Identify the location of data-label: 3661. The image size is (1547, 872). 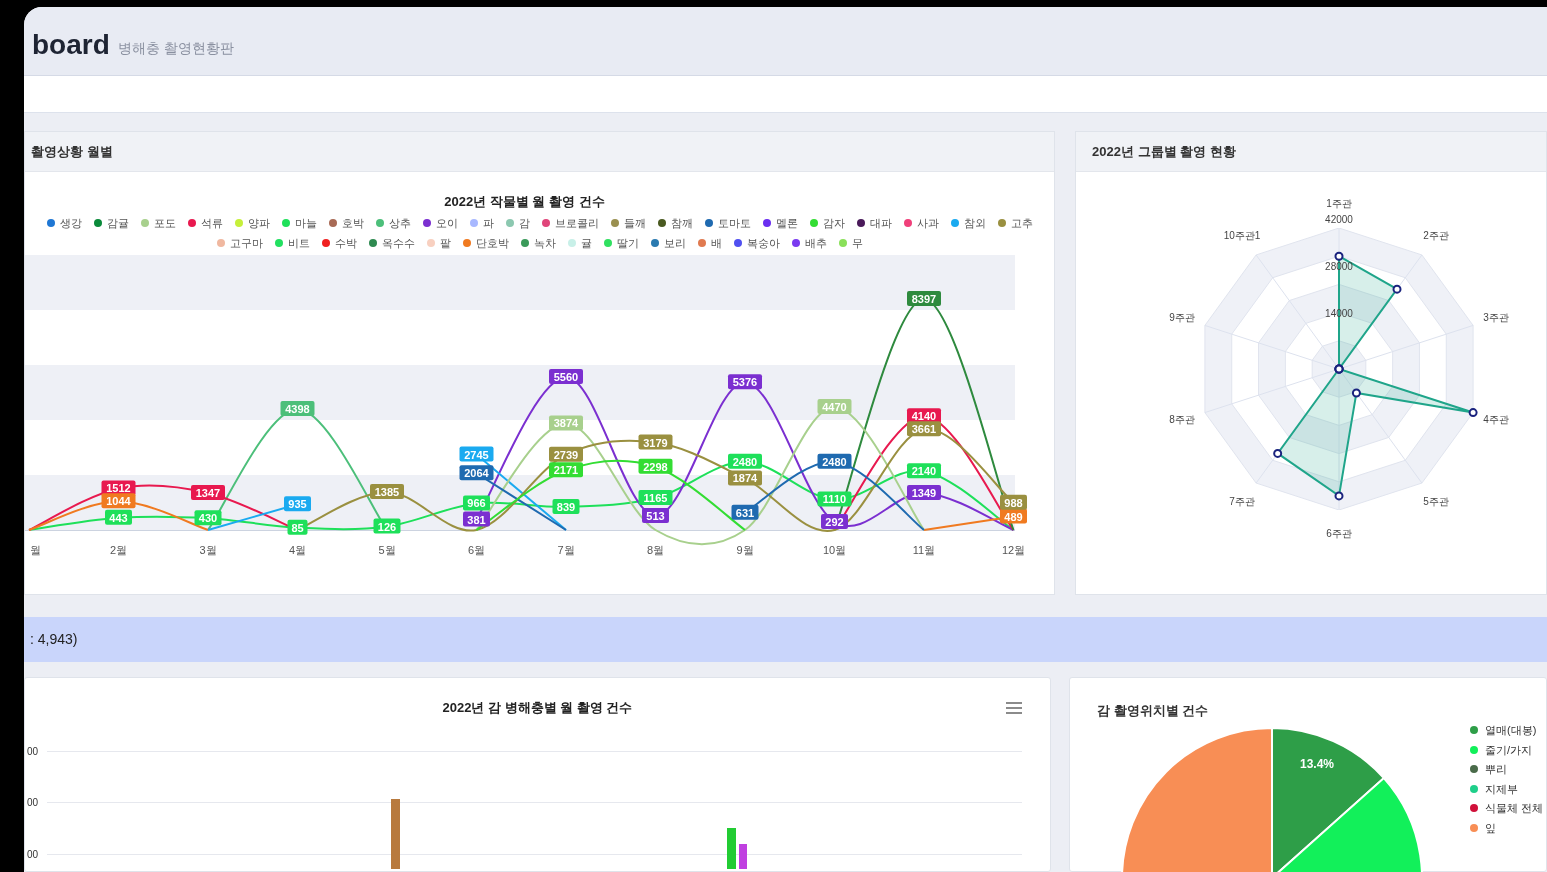
(924, 428).